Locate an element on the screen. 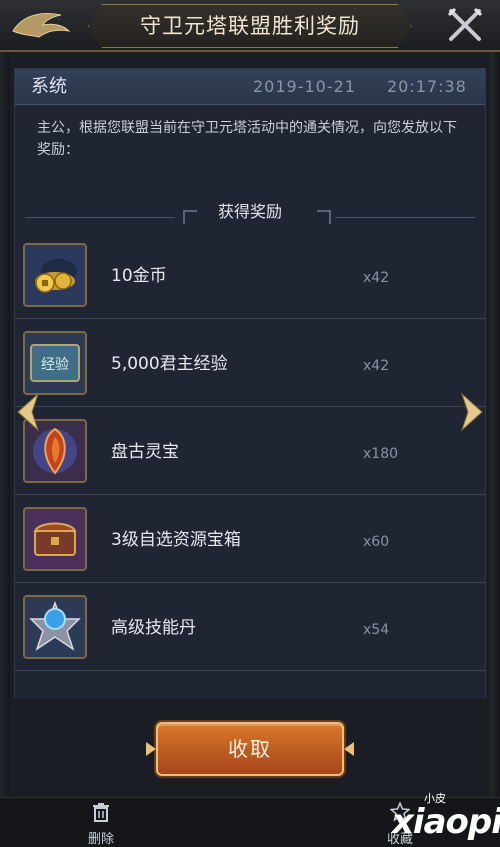  page-title: 守卫元塔联盟胜利奖励 is located at coordinates (250, 26).